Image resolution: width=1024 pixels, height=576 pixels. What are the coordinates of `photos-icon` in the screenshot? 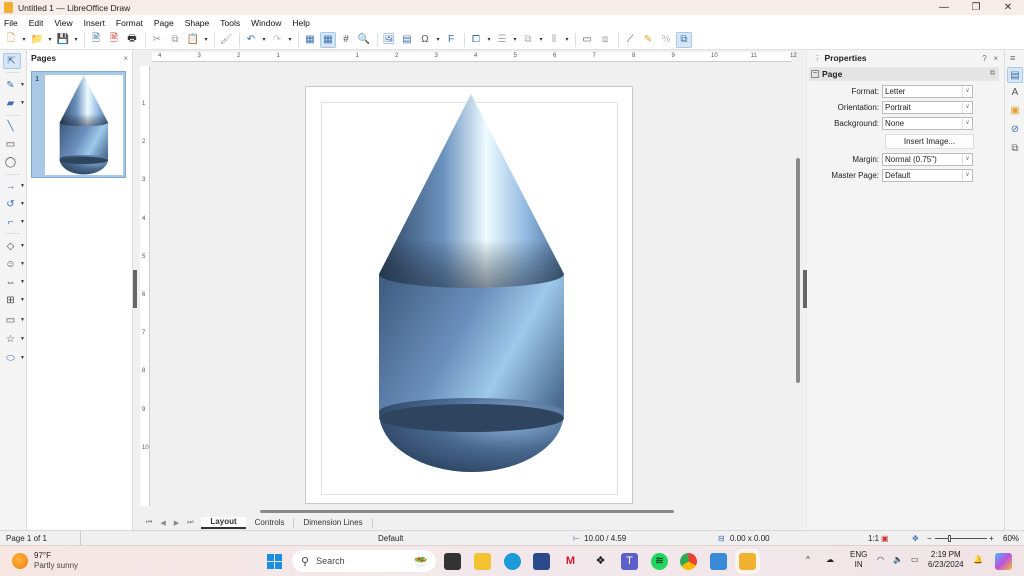 It's located at (718, 561).